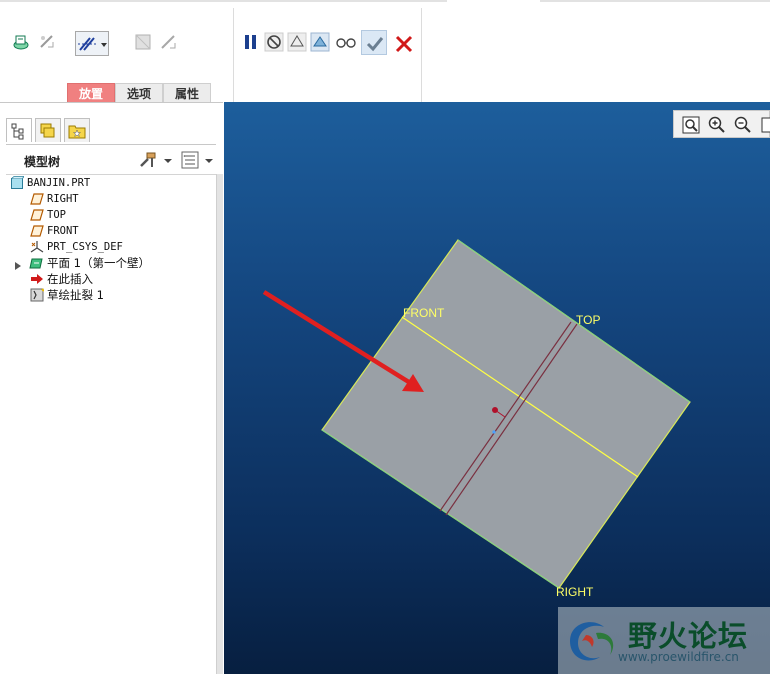 The width and height of the screenshot is (770, 674). What do you see at coordinates (588, 320) in the screenshot?
I see `top-plane-label: TOP` at bounding box center [588, 320].